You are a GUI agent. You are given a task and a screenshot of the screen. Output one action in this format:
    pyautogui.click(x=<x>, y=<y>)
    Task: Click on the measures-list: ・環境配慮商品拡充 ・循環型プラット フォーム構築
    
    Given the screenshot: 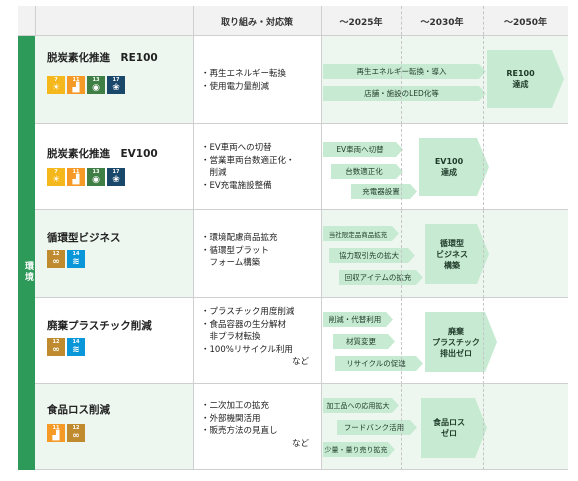 What is the action you would take?
    pyautogui.click(x=259, y=251)
    